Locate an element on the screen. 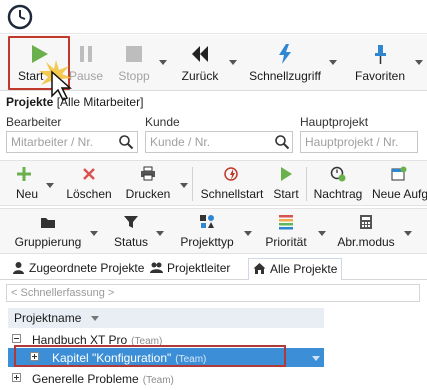 Image resolution: width=427 pixels, height=390 pixels. projekttyp-button: Projekttyp is located at coordinates (207, 232).